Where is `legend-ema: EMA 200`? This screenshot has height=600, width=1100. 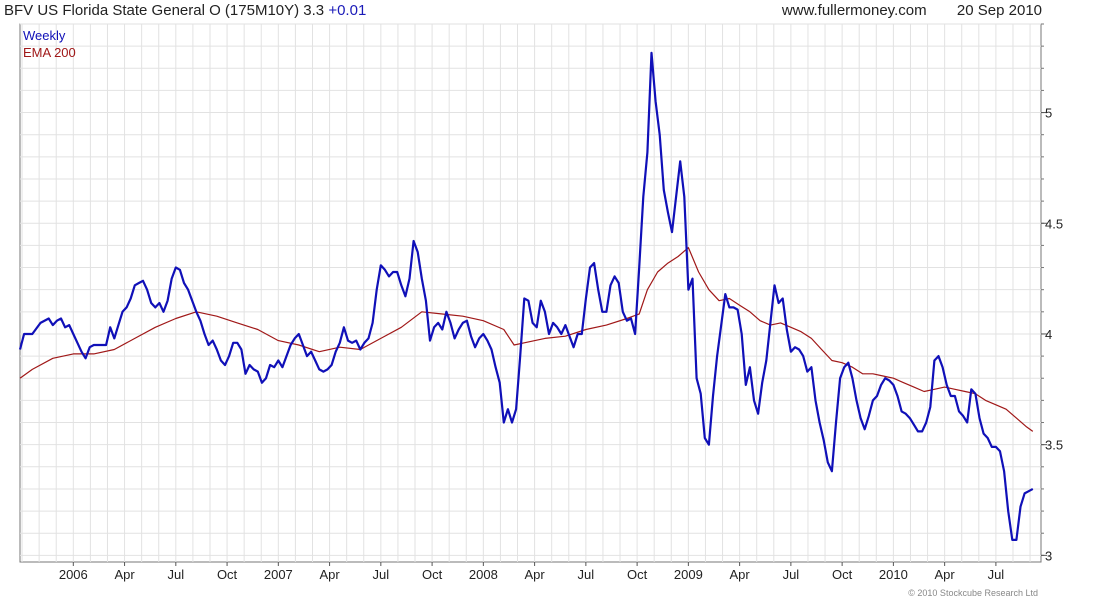 legend-ema: EMA 200 is located at coordinates (49, 52).